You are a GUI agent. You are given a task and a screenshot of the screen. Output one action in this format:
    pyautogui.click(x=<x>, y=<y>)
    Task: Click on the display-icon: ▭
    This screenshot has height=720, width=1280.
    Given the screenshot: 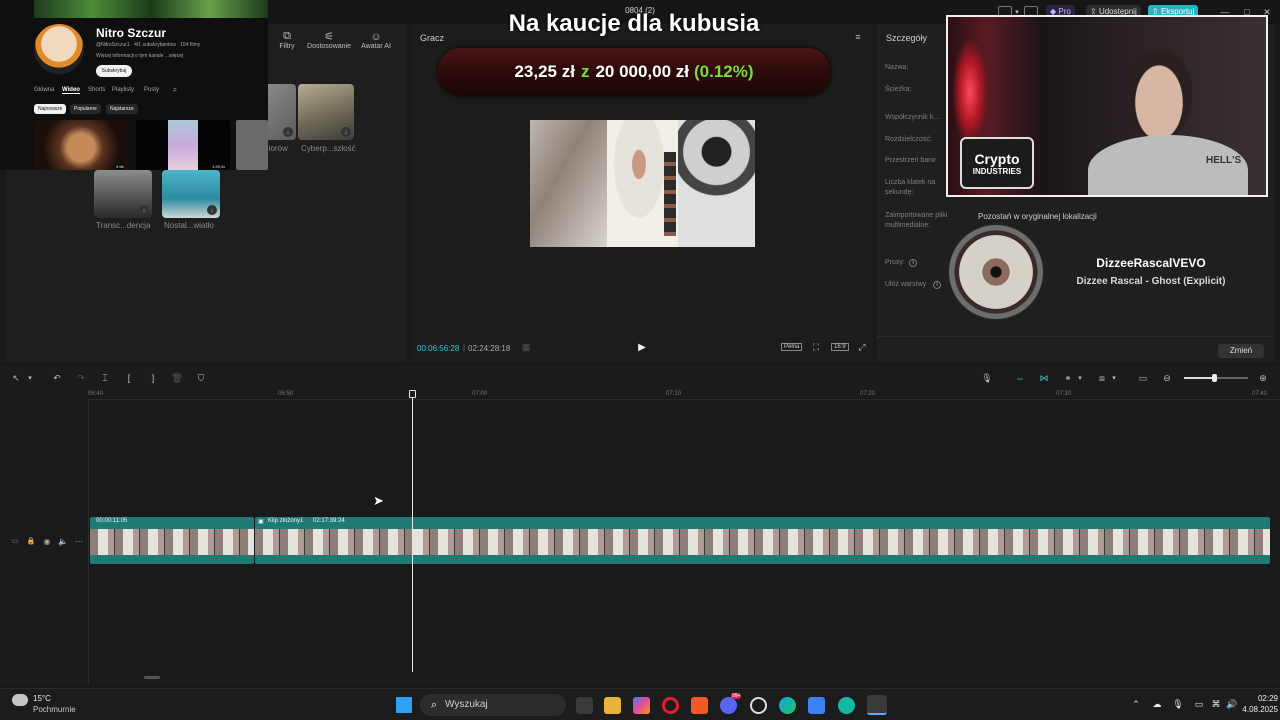 What is the action you would take?
    pyautogui.click(x=1199, y=704)
    